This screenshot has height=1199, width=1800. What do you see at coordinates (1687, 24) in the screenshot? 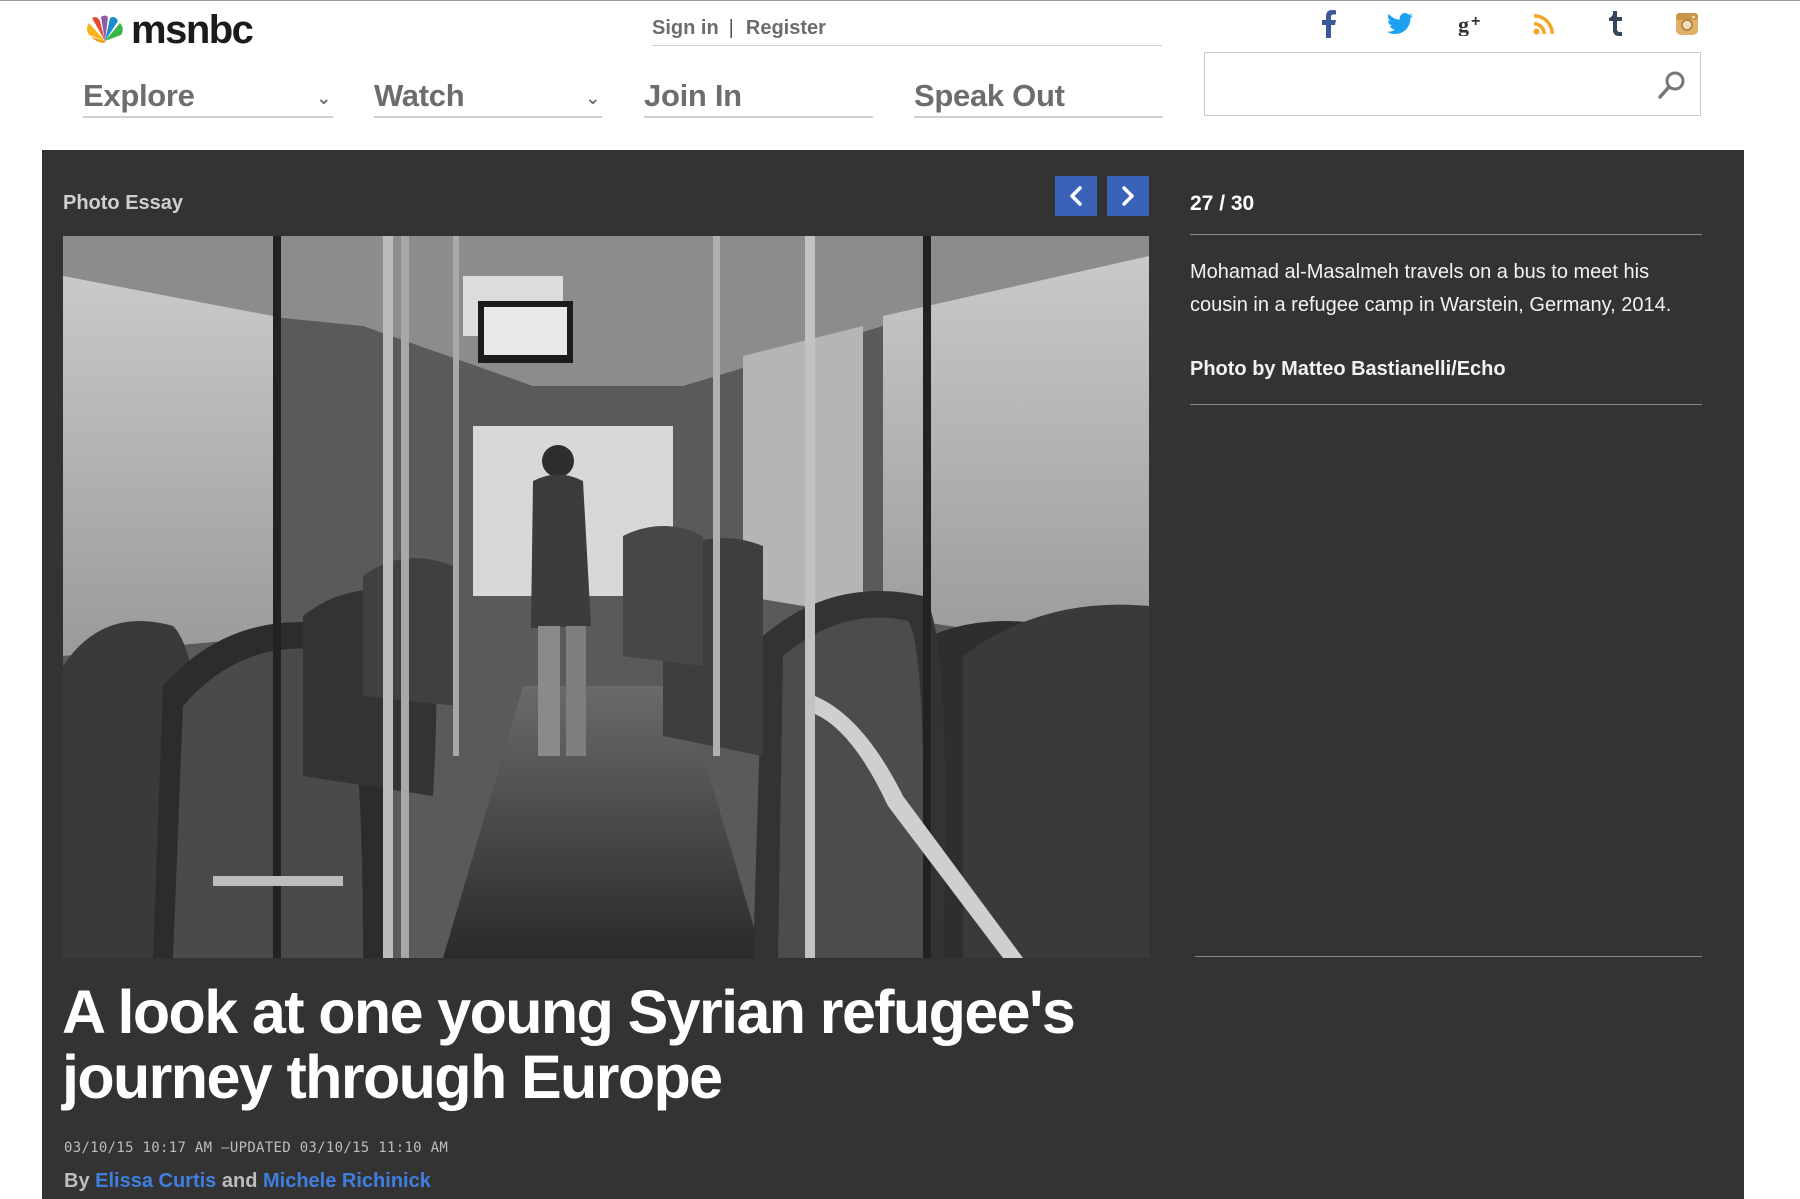
I see `instagram-icon` at bounding box center [1687, 24].